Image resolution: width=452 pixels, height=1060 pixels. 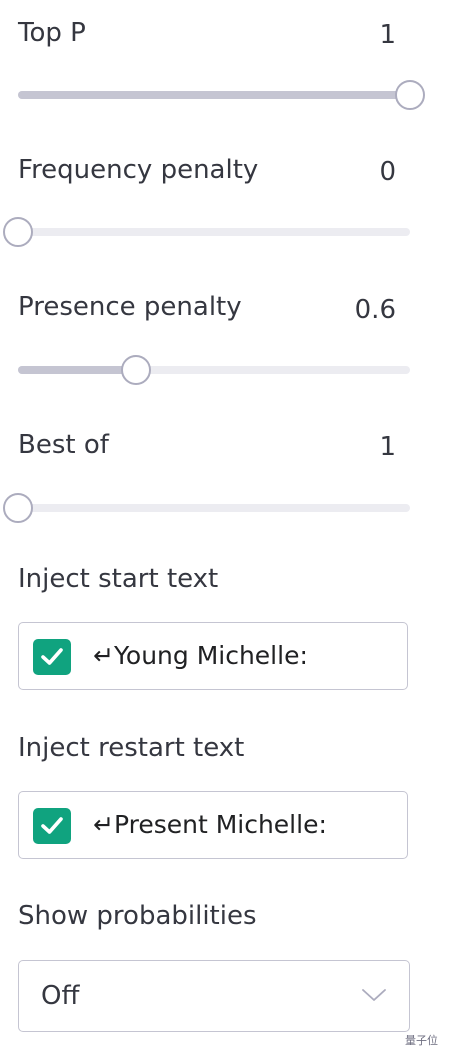 I want to click on inject-start-text: ↵Young Michelle:, so click(x=200, y=656).